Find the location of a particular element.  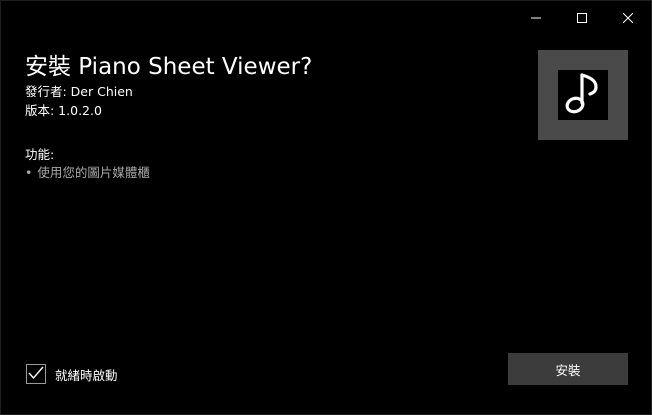

close-button is located at coordinates (628, 18).